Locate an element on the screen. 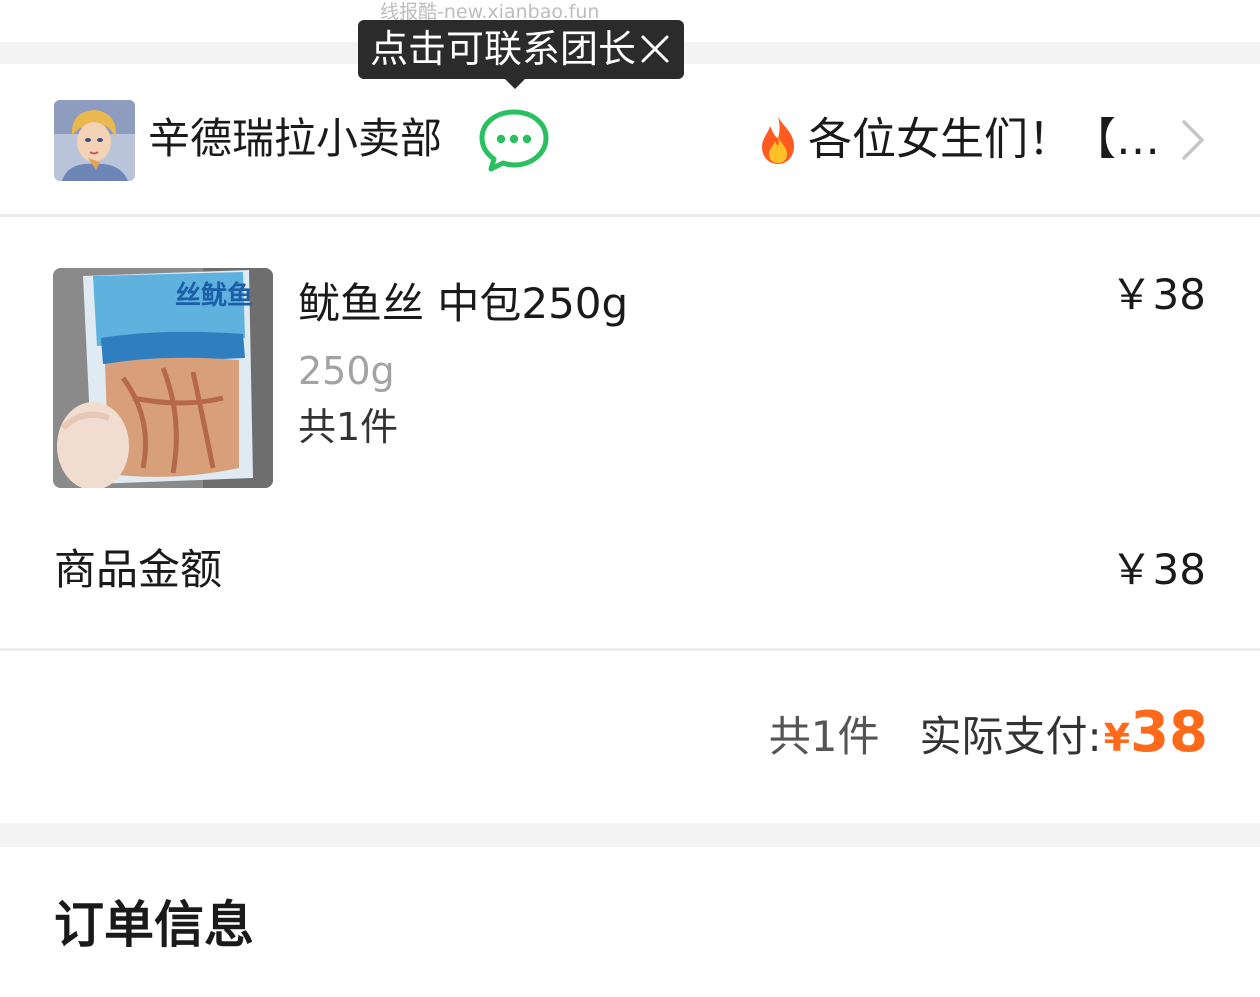 This screenshot has width=1260, height=997. chevron-right-icon is located at coordinates (1193, 140).